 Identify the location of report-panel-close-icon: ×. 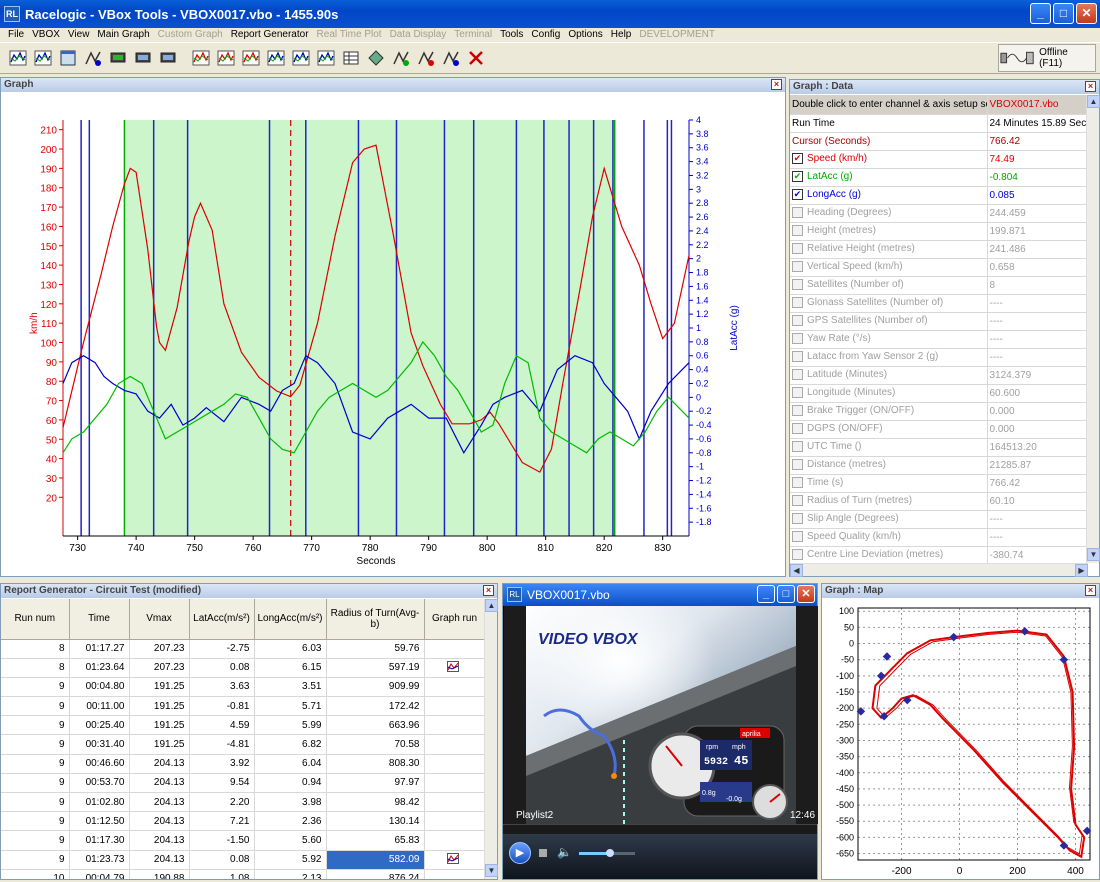
(488, 590).